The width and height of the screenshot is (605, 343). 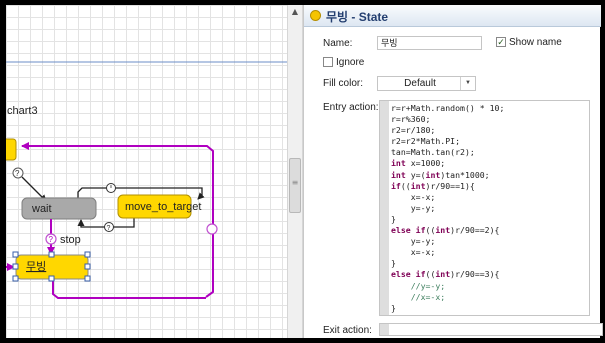 What do you see at coordinates (295, 12) in the screenshot?
I see `scroll-up-arrow-icon: ▲` at bounding box center [295, 12].